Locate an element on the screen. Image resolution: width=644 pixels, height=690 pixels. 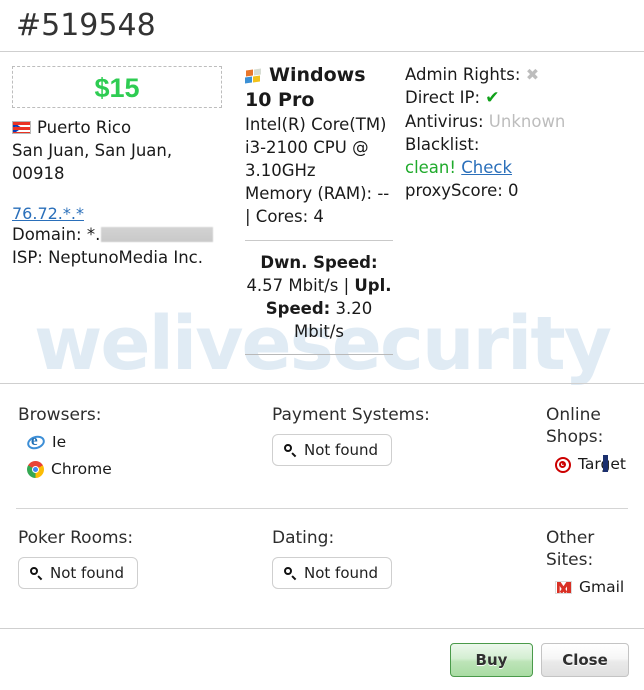
os-name-label: Windows 10 Pro is located at coordinates (305, 87).